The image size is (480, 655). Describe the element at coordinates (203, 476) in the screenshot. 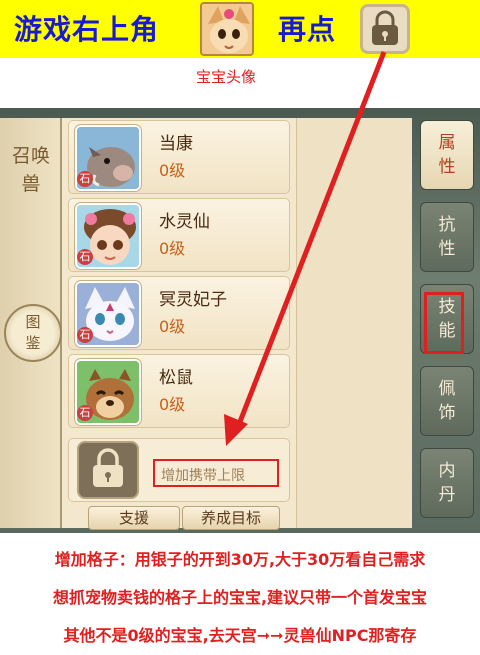

I see `expand-capacity-label: 增加携带上限` at that location.